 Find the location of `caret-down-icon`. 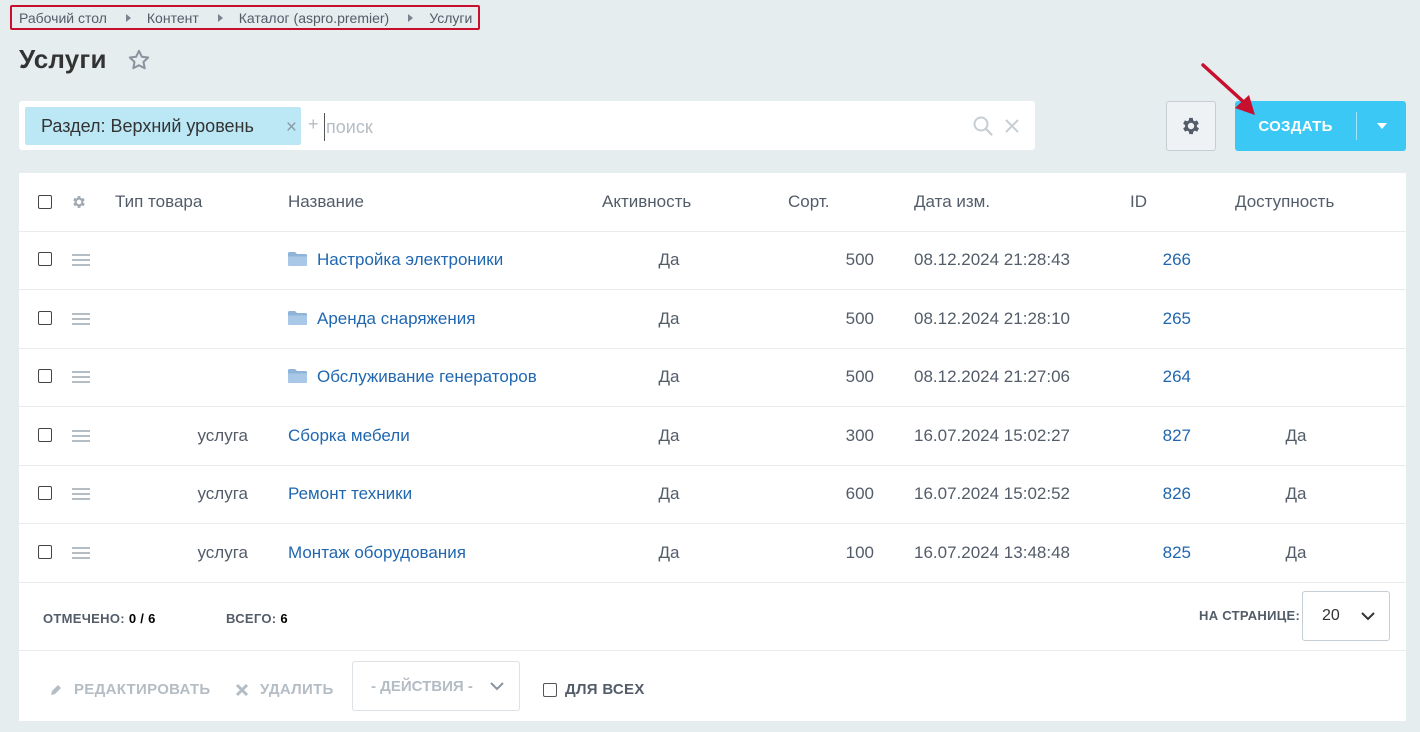

caret-down-icon is located at coordinates (1381, 126).